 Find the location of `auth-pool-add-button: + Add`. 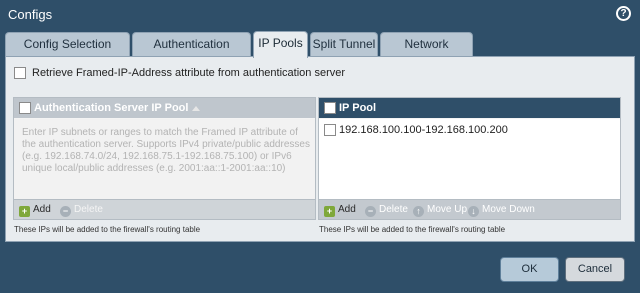

auth-pool-add-button: + Add is located at coordinates (35, 210).